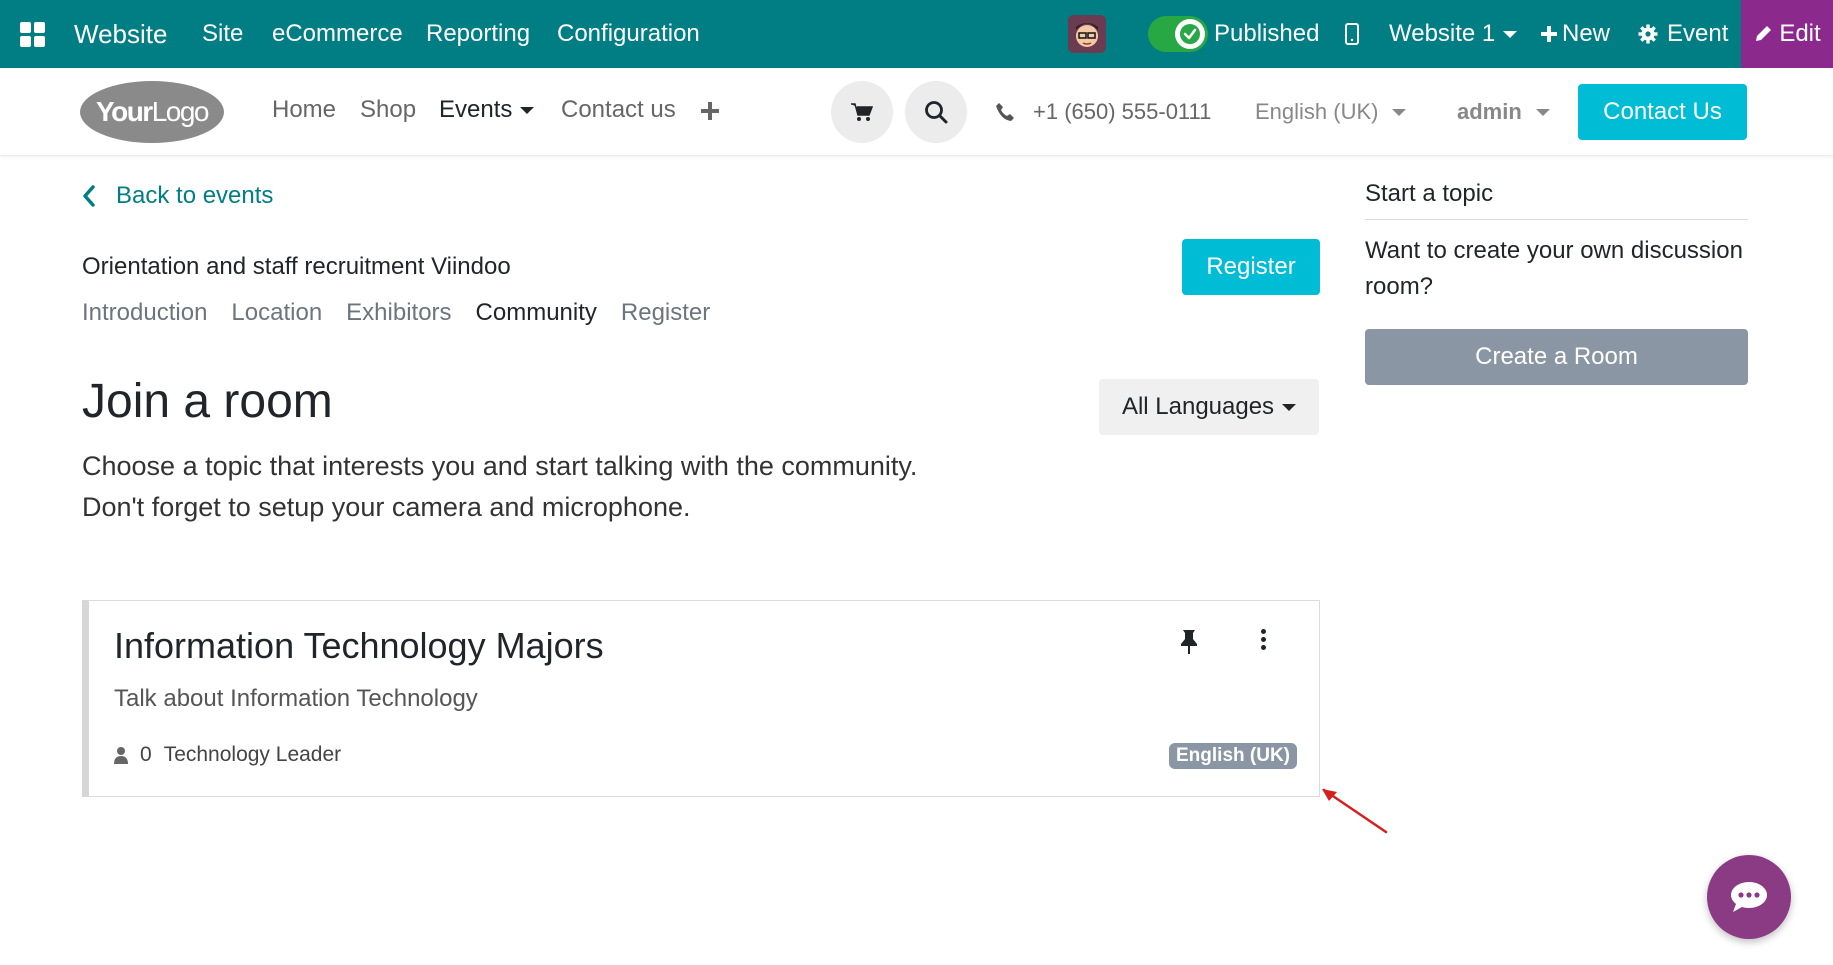  Describe the element at coordinates (1122, 111) in the screenshot. I see `phone-number: +1 (650) 555-0111` at that location.